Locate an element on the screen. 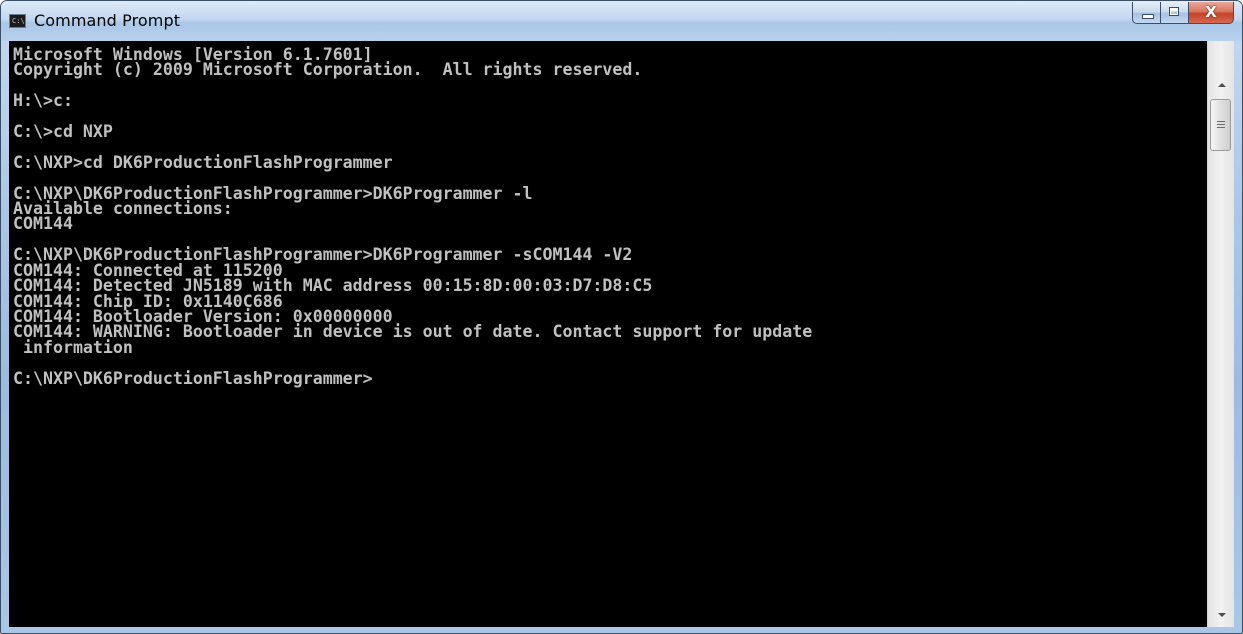 This screenshot has width=1243, height=634. minimize-button is located at coordinates (1146, 13).